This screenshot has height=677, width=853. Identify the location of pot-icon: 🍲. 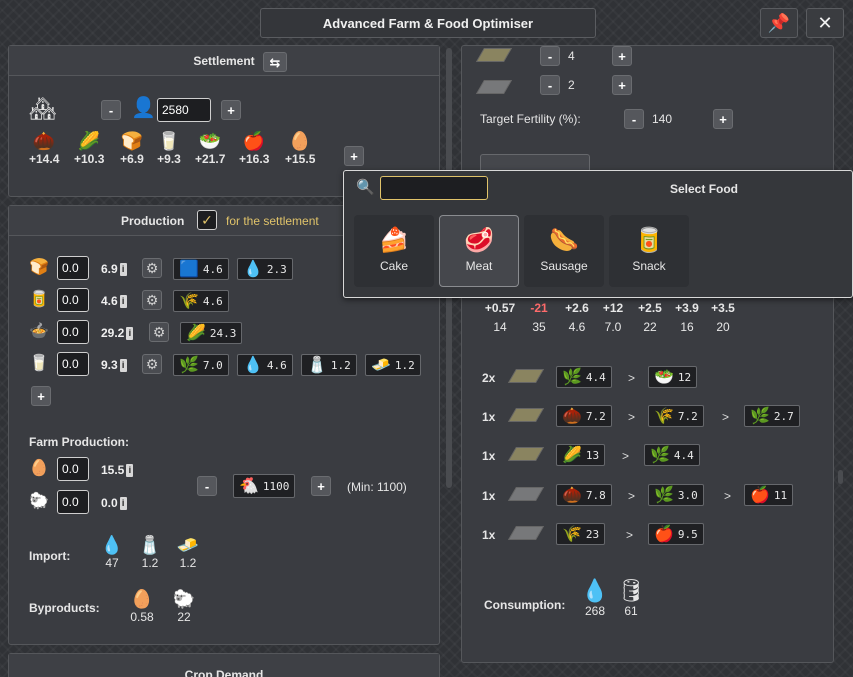
(39, 331).